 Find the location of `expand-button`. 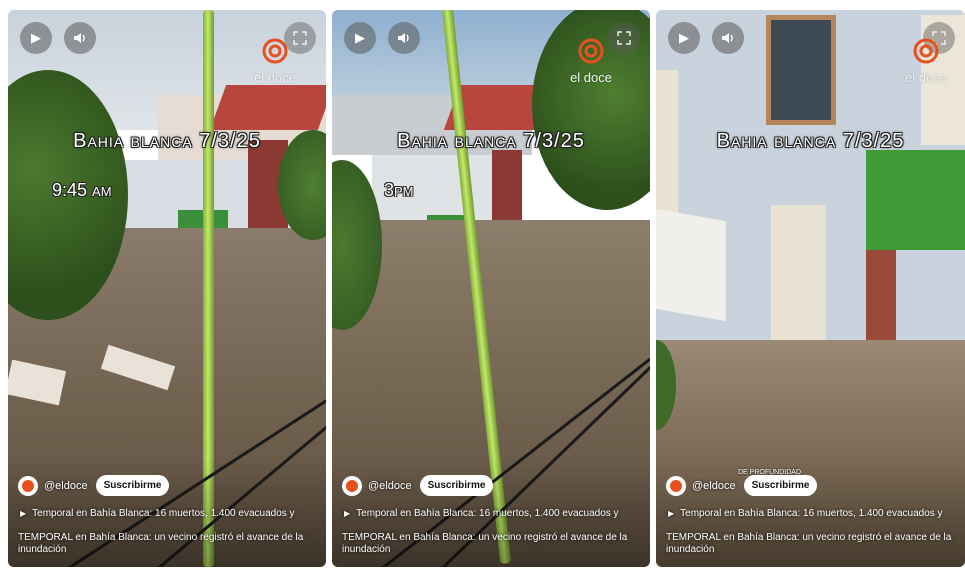

expand-button is located at coordinates (624, 38).